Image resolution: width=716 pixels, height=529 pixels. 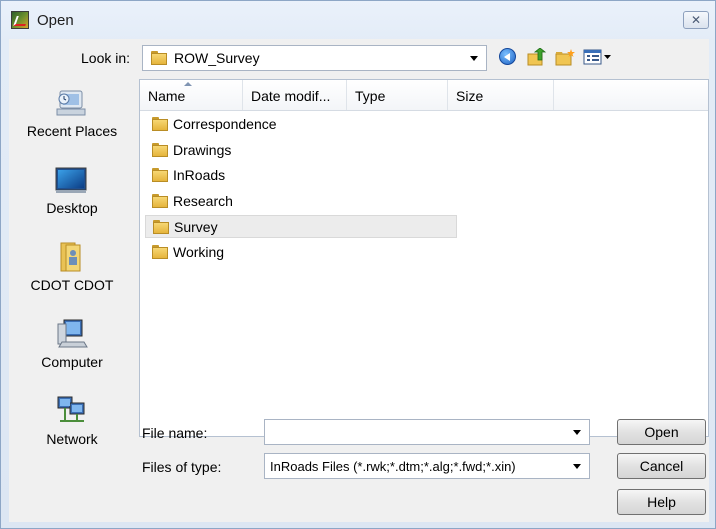 What do you see at coordinates (72, 199) in the screenshot?
I see `place-desktop: Desktop` at bounding box center [72, 199].